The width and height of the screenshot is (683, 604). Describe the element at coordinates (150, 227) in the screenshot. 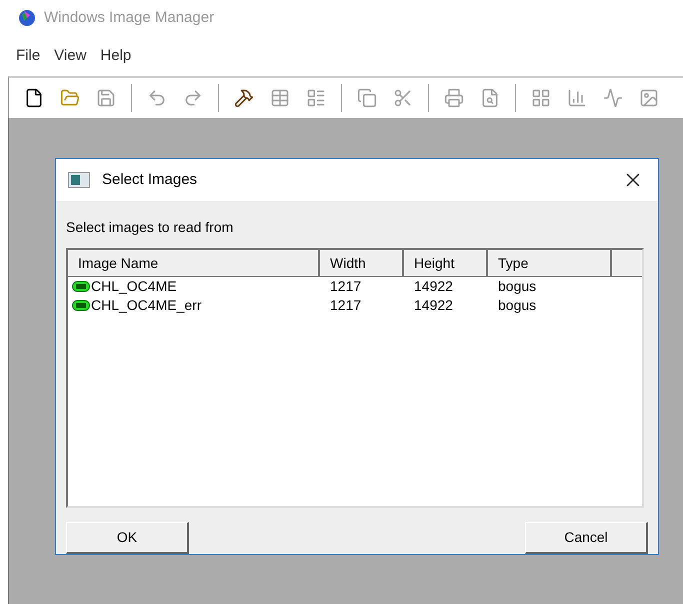

I see `prompt-text: Select images to read from` at that location.